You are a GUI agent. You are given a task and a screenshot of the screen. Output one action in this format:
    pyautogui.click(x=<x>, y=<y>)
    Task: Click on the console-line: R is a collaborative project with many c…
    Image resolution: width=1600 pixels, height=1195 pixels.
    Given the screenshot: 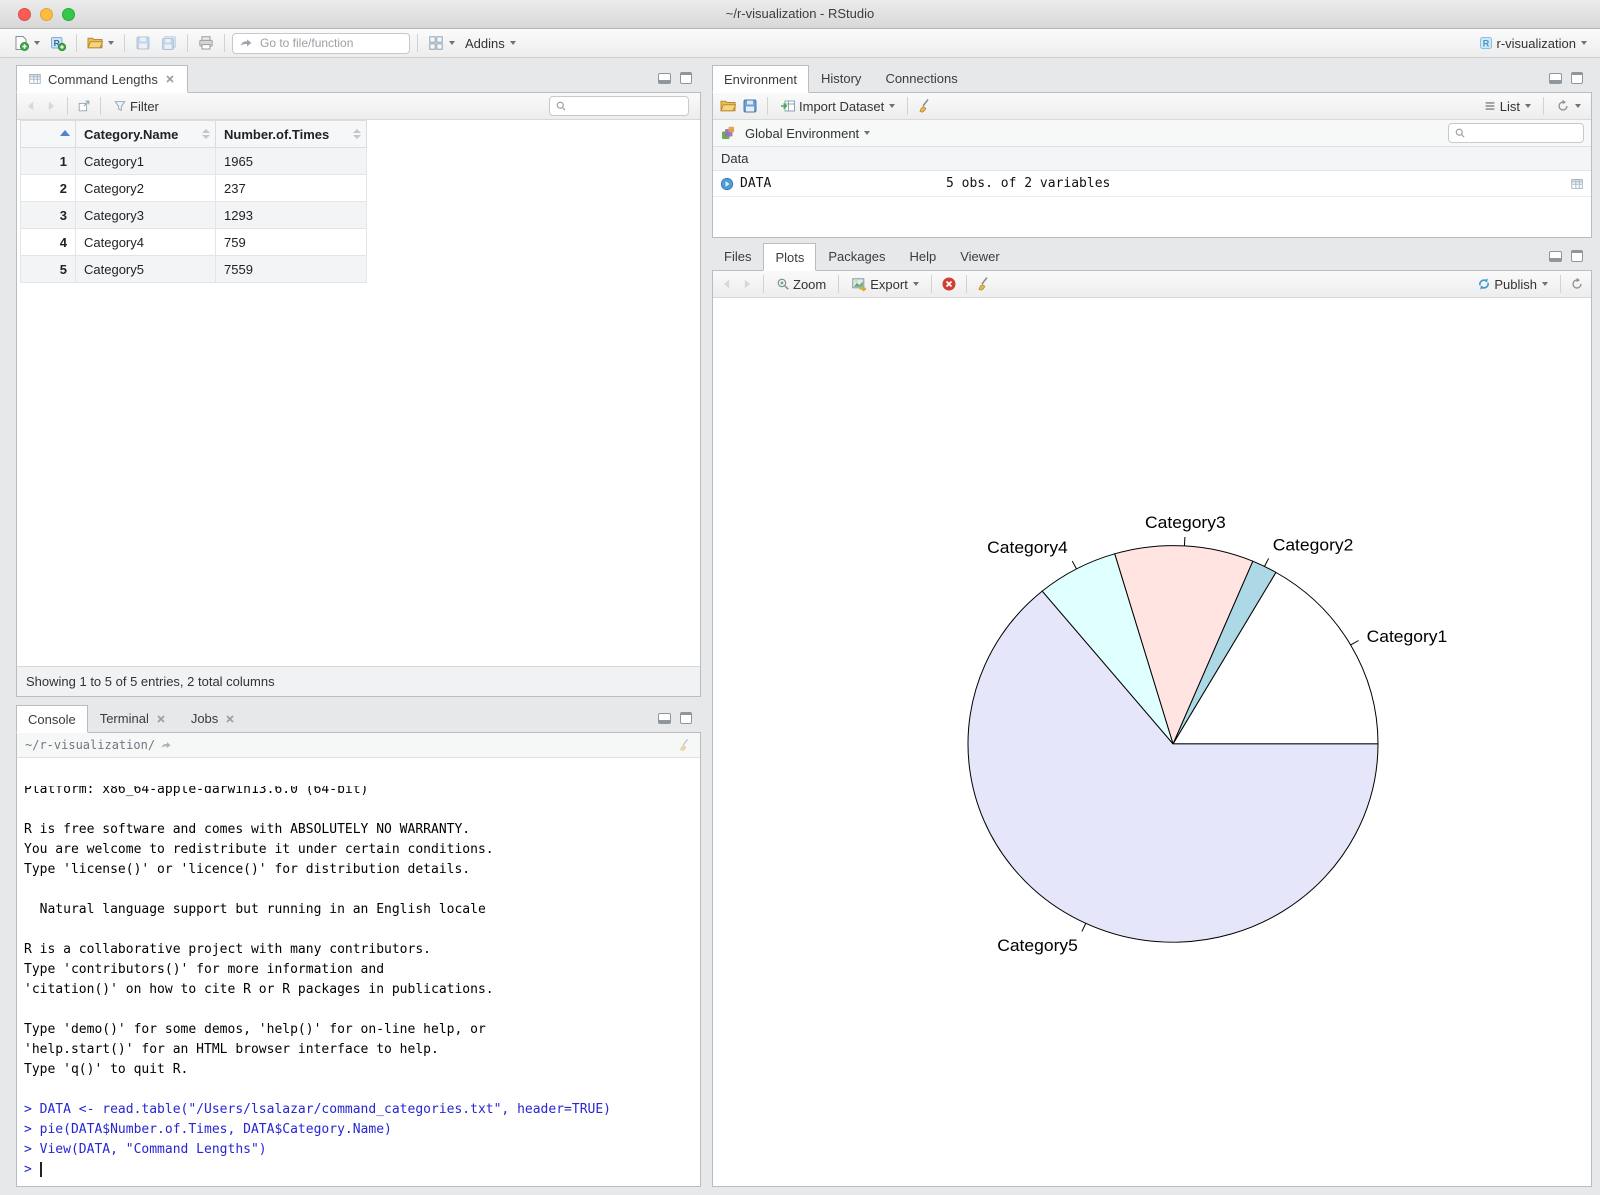 What is the action you would take?
    pyautogui.click(x=227, y=949)
    